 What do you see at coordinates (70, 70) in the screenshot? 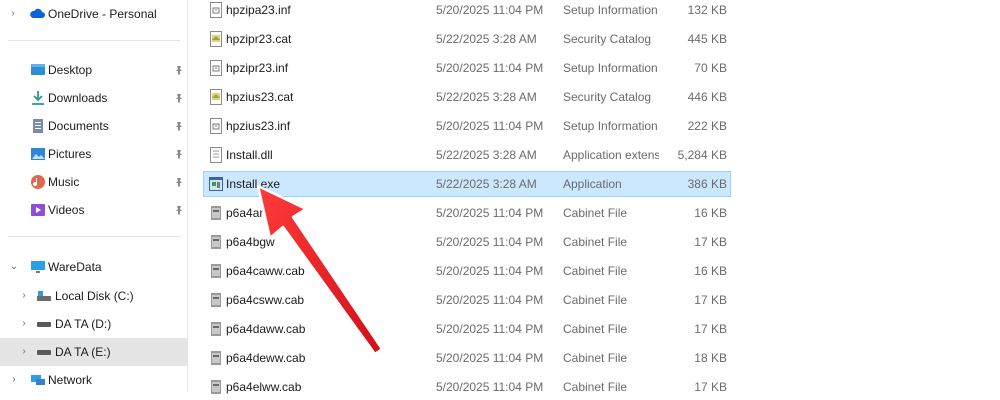
I see `nav-label-desktop: Desktop` at bounding box center [70, 70].